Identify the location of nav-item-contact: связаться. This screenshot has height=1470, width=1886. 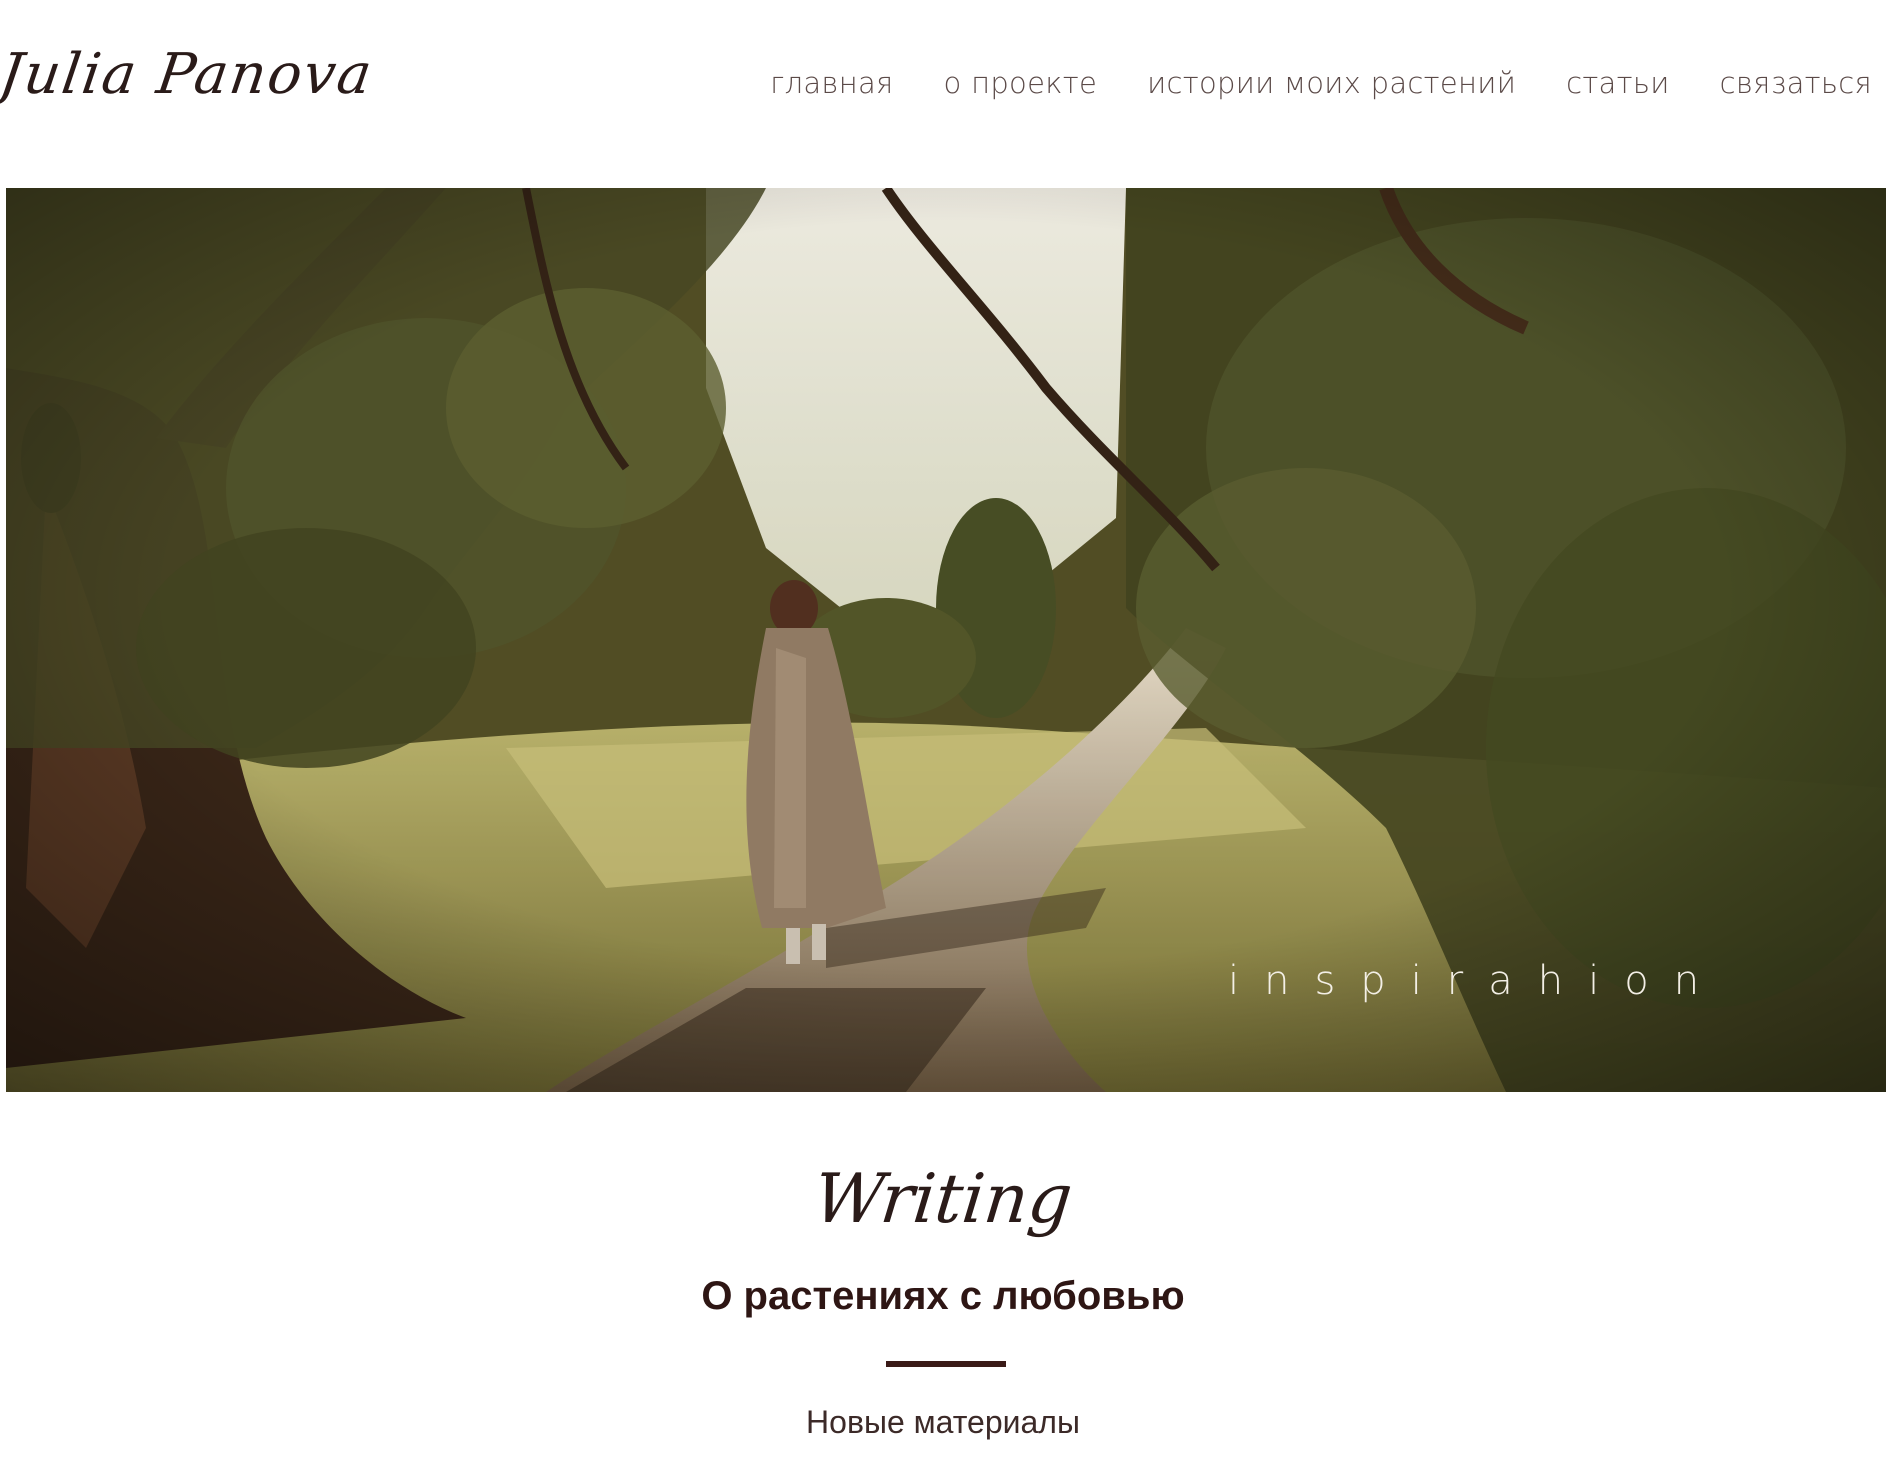
(1796, 83).